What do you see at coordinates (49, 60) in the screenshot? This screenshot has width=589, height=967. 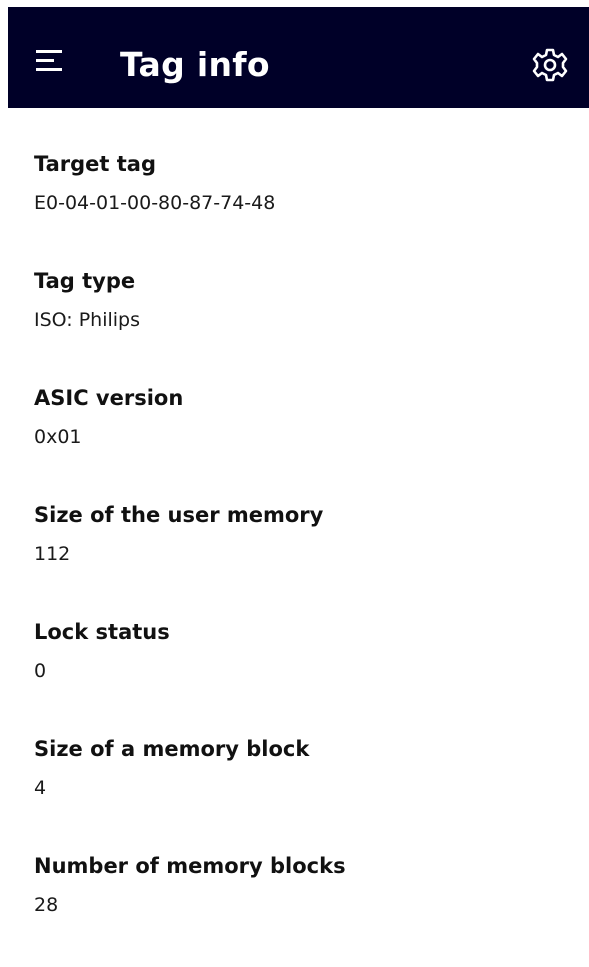 I see `hamburger-menu-icon` at bounding box center [49, 60].